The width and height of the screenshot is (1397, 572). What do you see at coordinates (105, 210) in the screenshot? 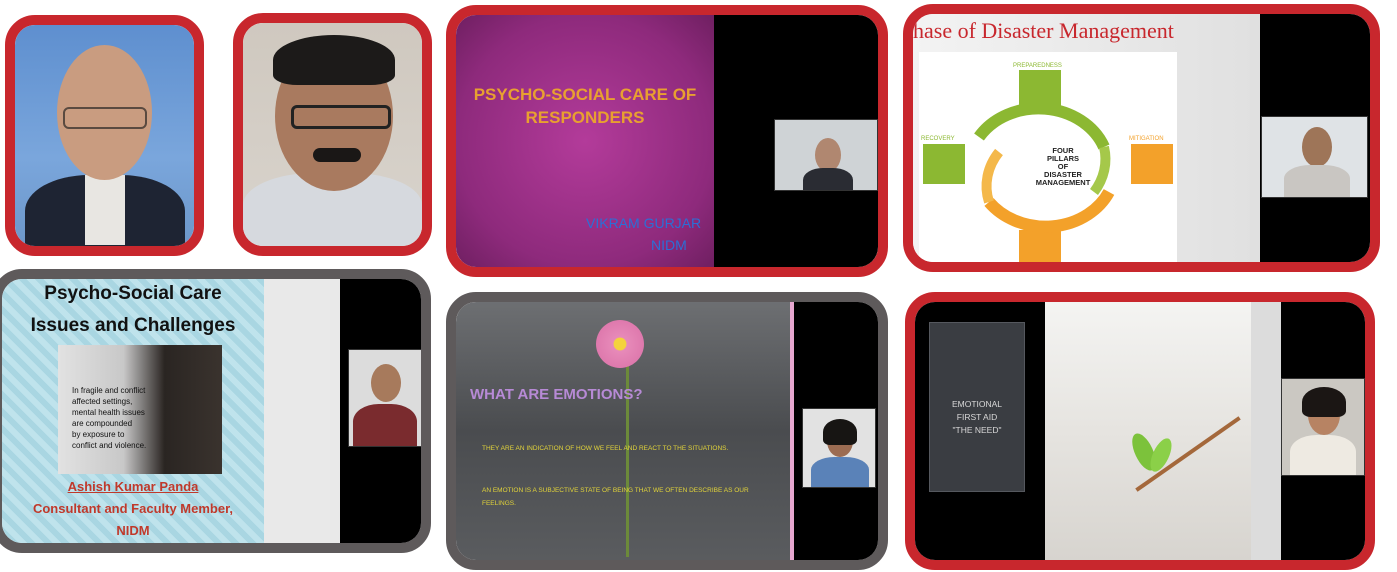
I see `participant-collar` at bounding box center [105, 210].